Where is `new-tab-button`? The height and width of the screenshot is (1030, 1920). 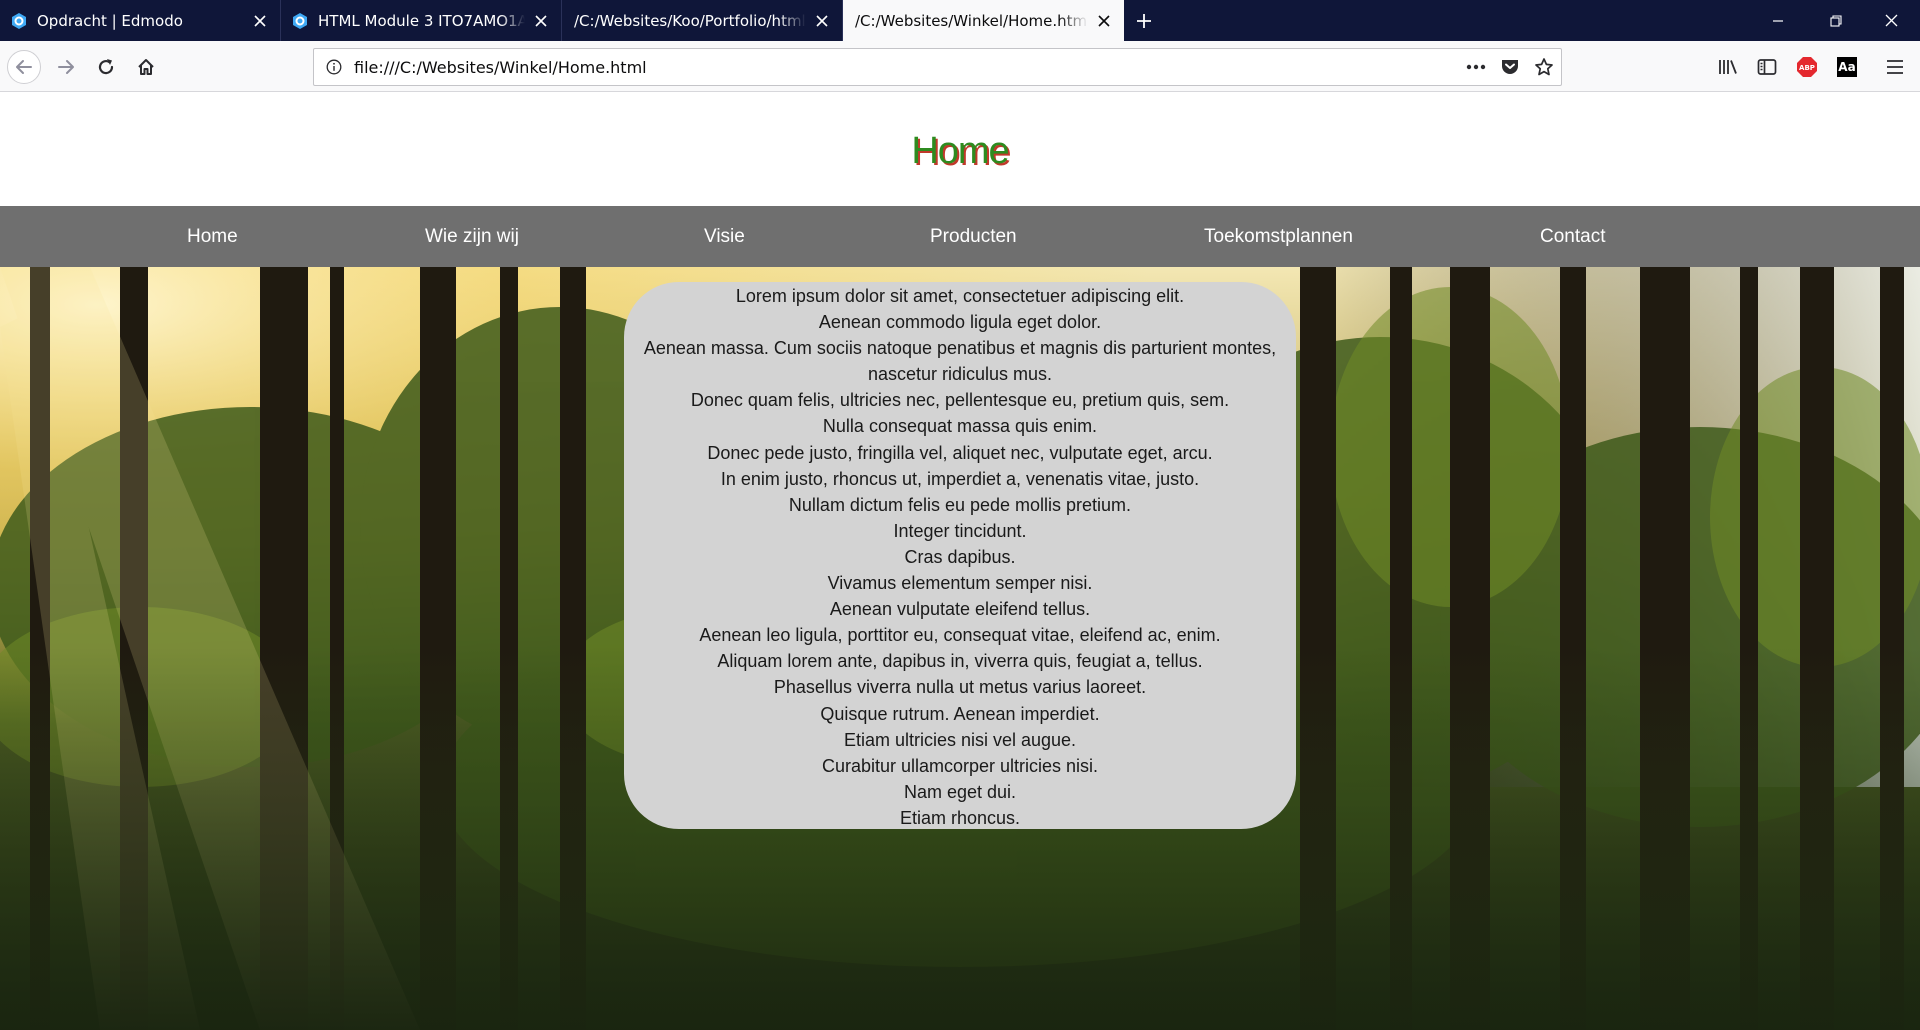
new-tab-button is located at coordinates (1144, 20).